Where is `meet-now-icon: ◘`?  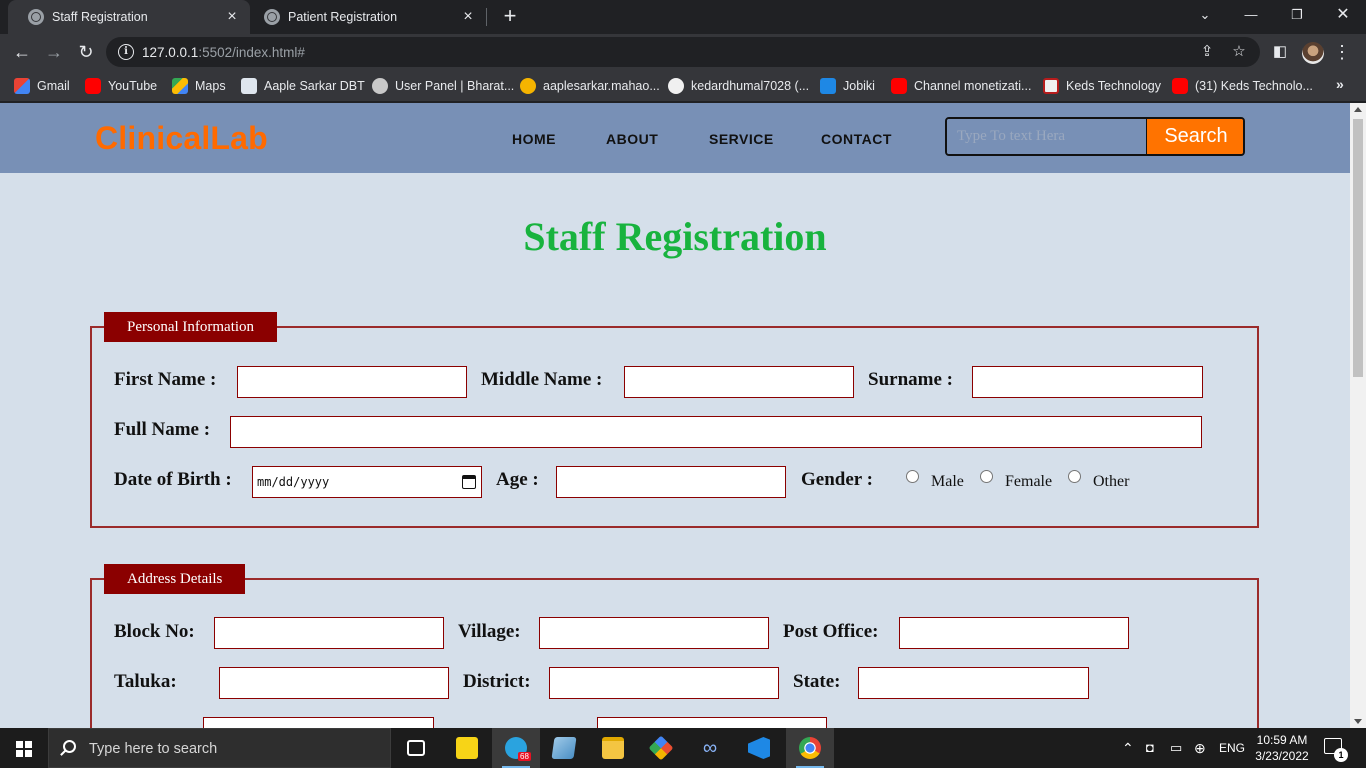 meet-now-icon: ◘ is located at coordinates (1150, 748).